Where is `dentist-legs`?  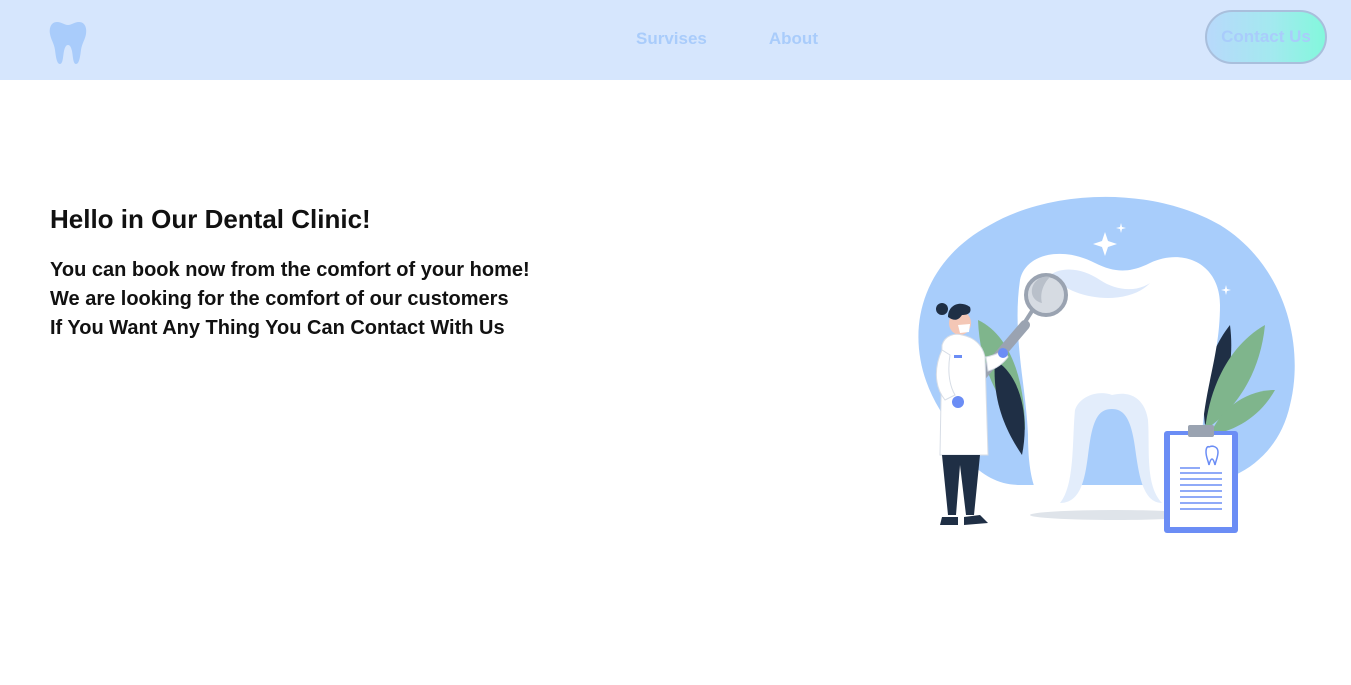 dentist-legs is located at coordinates (961, 485).